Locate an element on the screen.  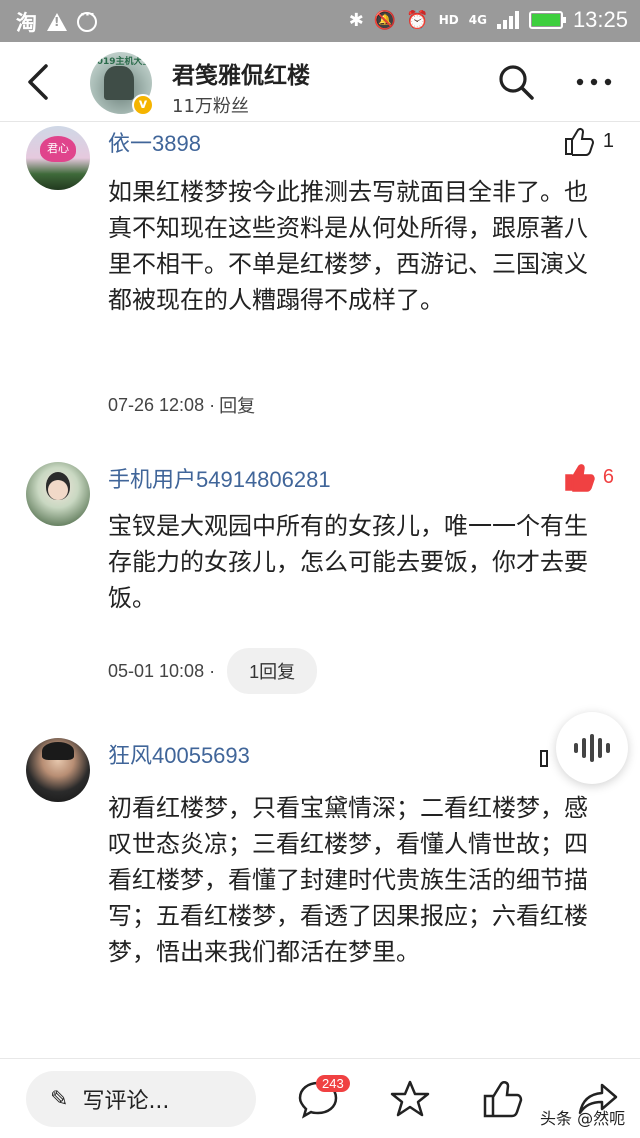
chevron-left-icon is located at coordinates (38, 82).